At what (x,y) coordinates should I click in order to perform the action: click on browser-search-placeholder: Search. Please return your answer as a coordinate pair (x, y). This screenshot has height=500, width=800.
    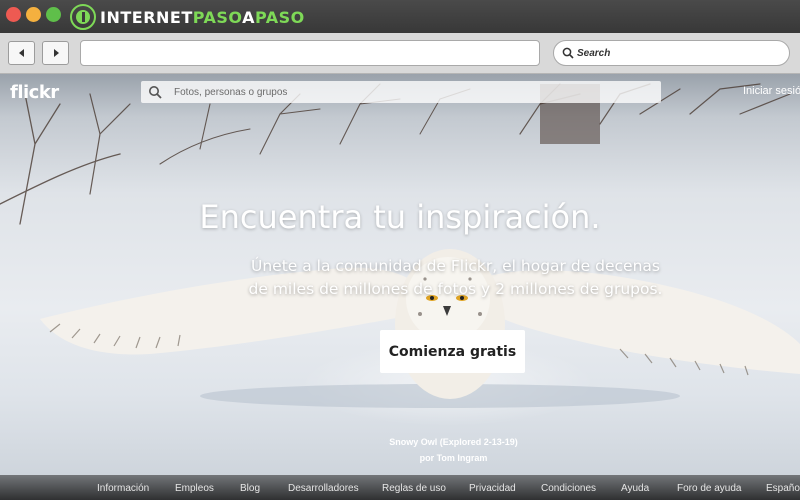
    Looking at the image, I should click on (594, 53).